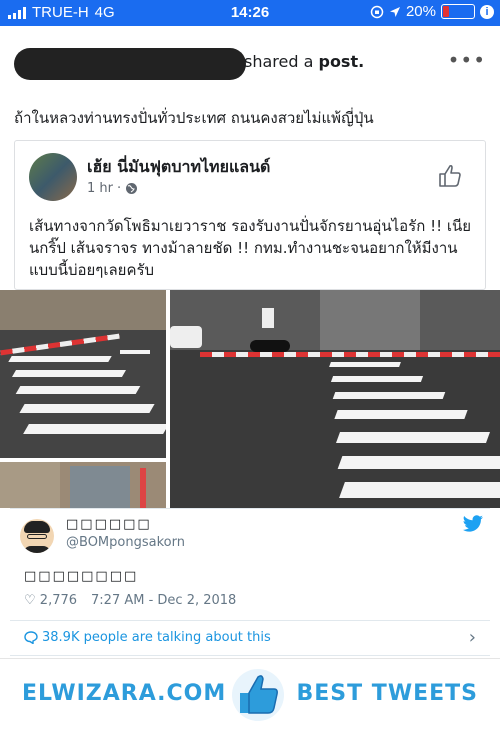  I want to click on redacted-author, so click(130, 64).